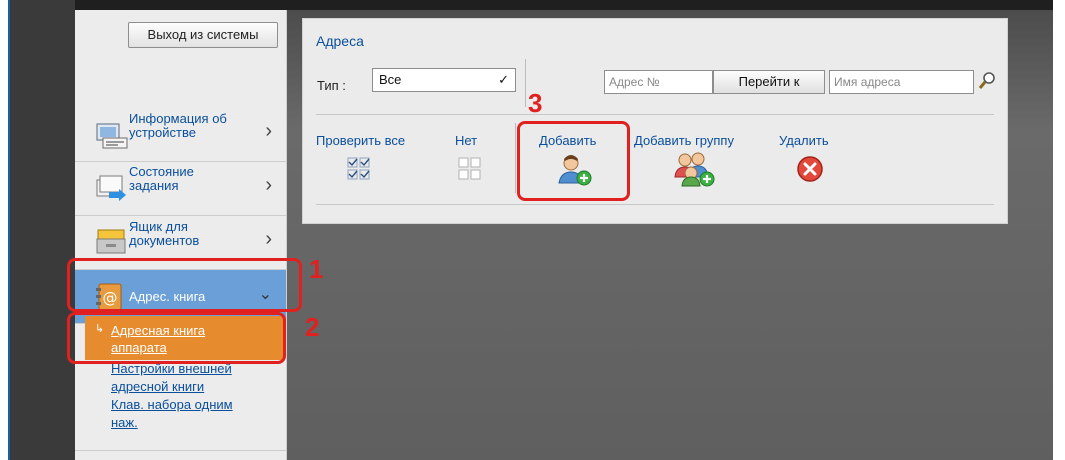 The image size is (1065, 460). Describe the element at coordinates (172, 404) in the screenshot. I see `link-label: Клав. набора одним` at that location.